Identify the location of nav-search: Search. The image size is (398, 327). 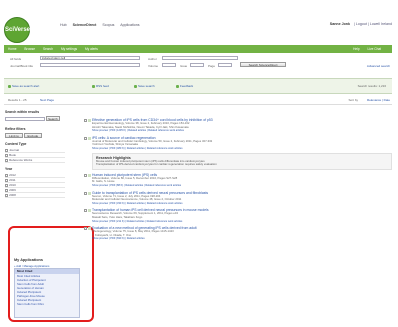
(48, 49).